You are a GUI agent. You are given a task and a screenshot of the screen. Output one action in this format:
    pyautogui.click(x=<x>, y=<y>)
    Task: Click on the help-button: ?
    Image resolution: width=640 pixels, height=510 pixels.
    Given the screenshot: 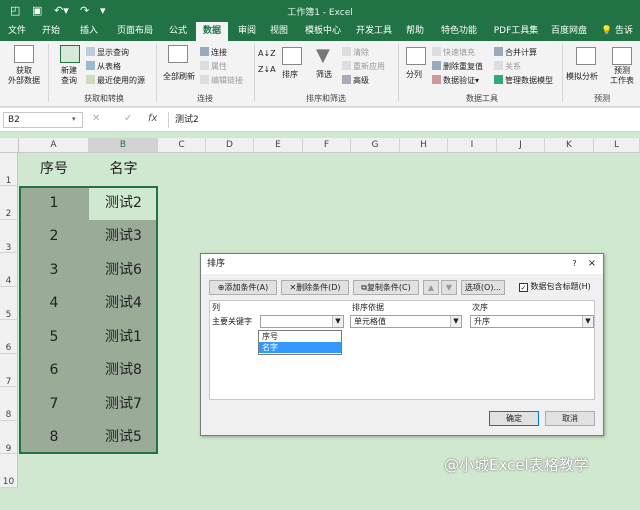 What is the action you would take?
    pyautogui.click(x=574, y=264)
    